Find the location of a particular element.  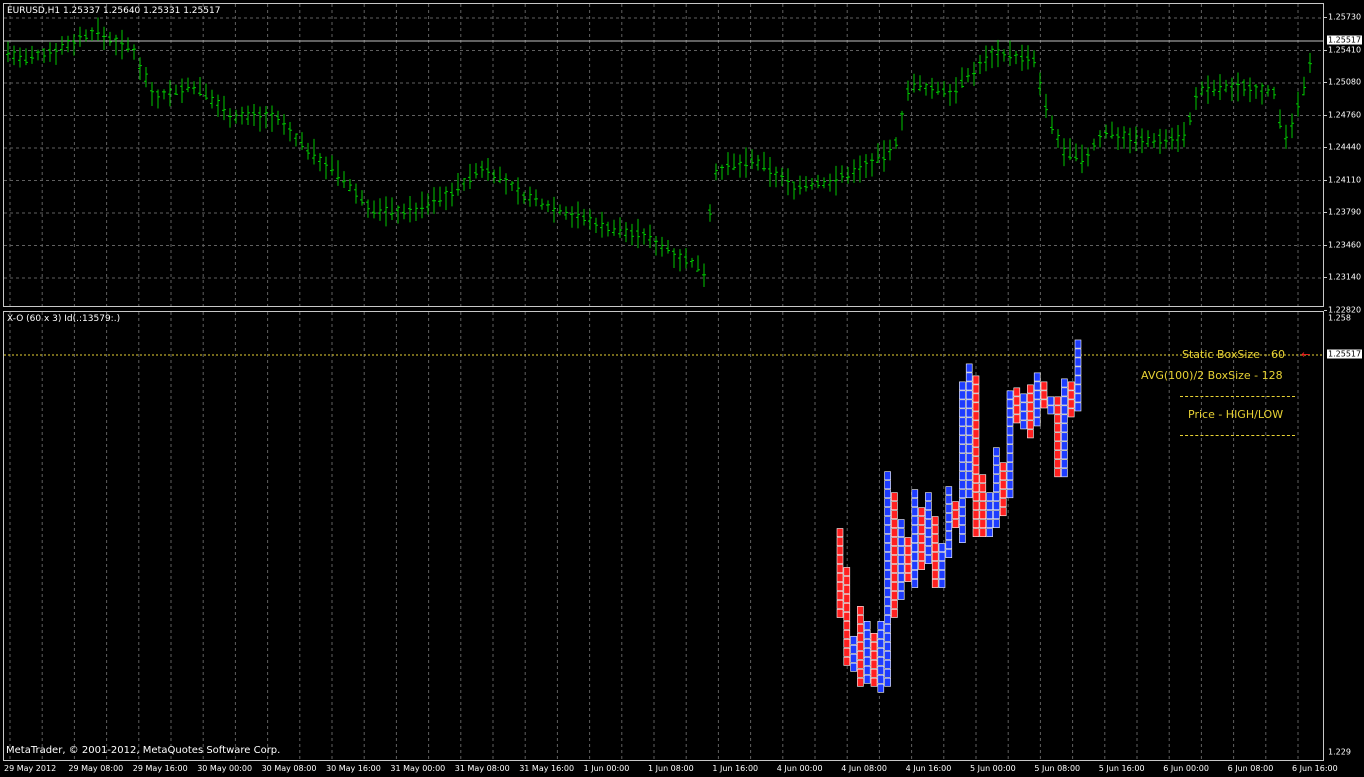

xo-axis: 1.258 1.25517 1.229 is located at coordinates (1344, 536).